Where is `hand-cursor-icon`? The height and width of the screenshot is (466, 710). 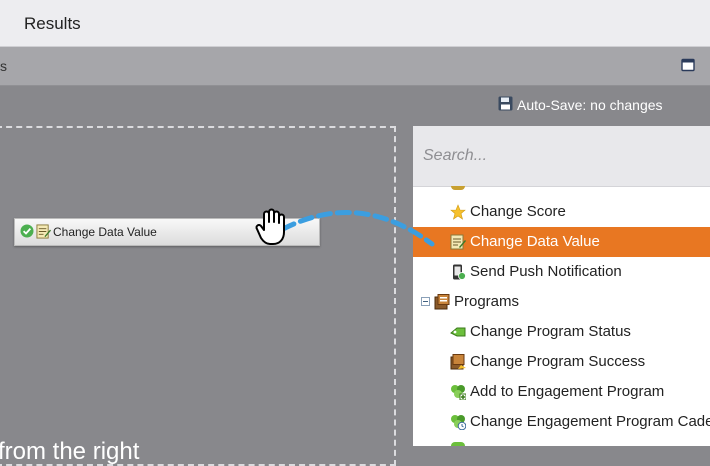 hand-cursor-icon is located at coordinates (275, 230).